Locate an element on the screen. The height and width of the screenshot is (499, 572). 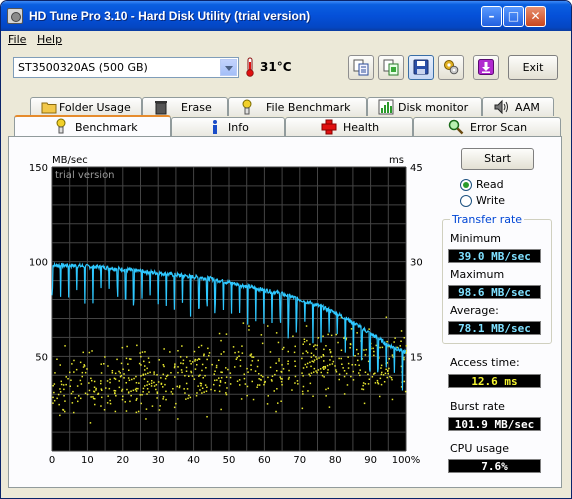
maximum-label: Maximum is located at coordinates (477, 274).